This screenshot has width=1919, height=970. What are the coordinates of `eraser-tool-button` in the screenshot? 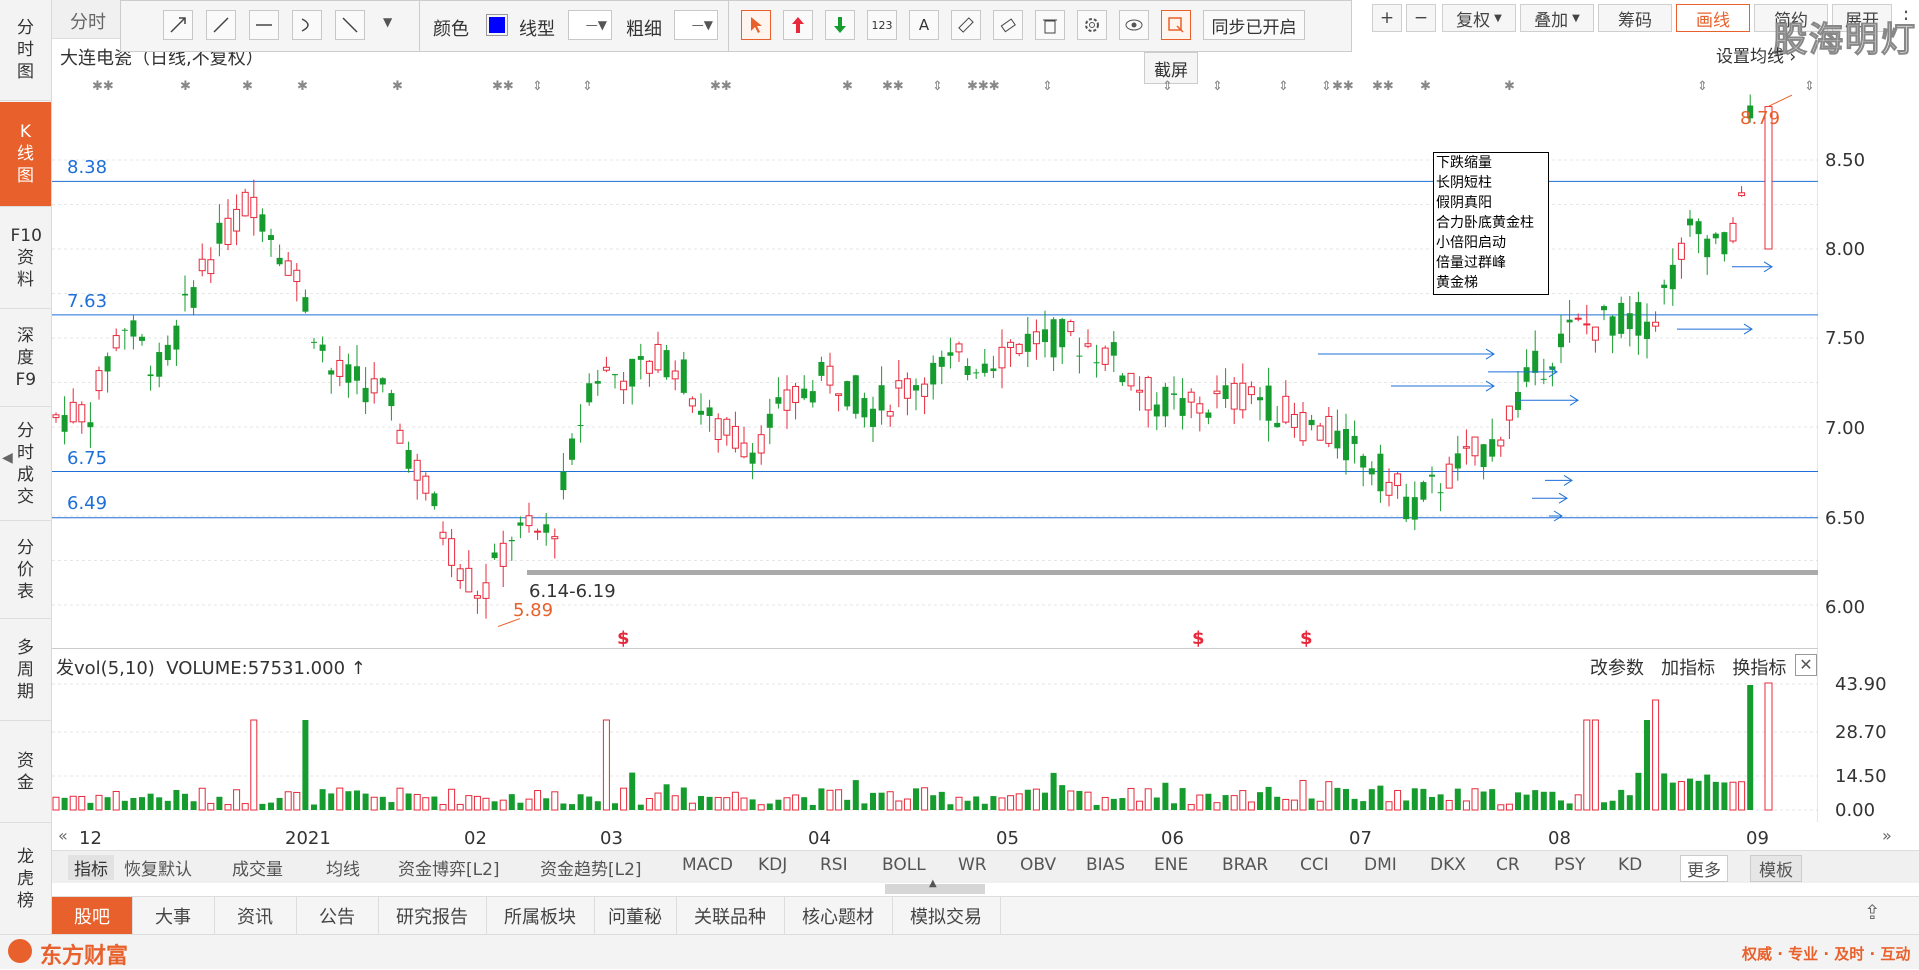 It's located at (1008, 25).